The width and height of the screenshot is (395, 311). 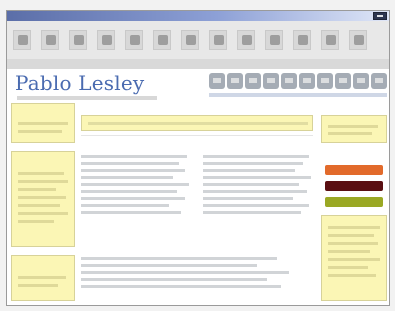 I want to click on left-box-bottom, so click(x=43, y=278).